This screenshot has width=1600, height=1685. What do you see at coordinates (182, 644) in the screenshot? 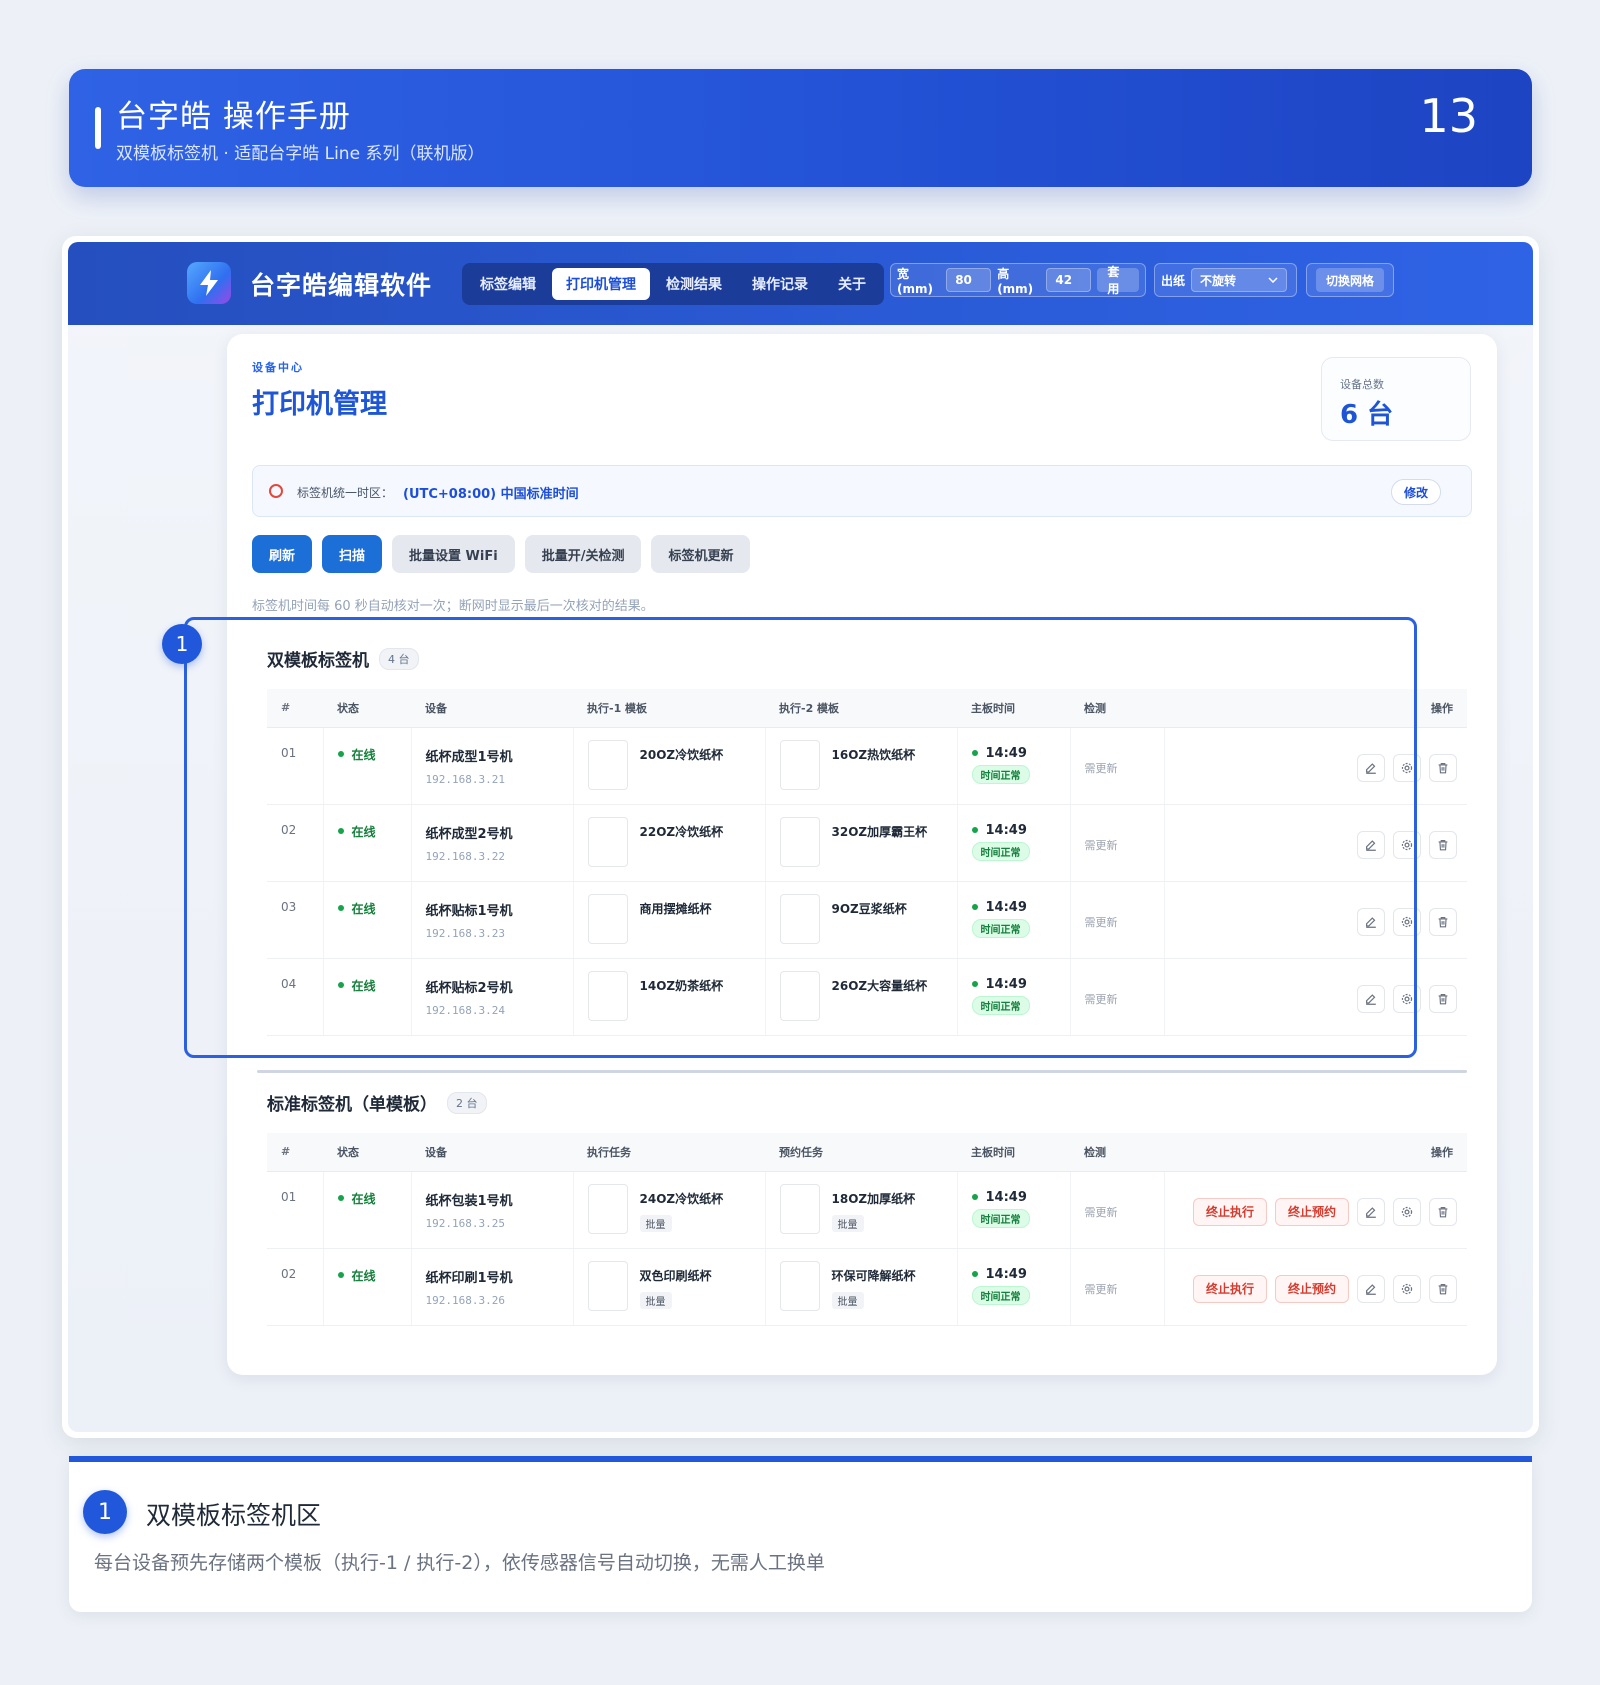
I see `callout-badge: 1` at bounding box center [182, 644].